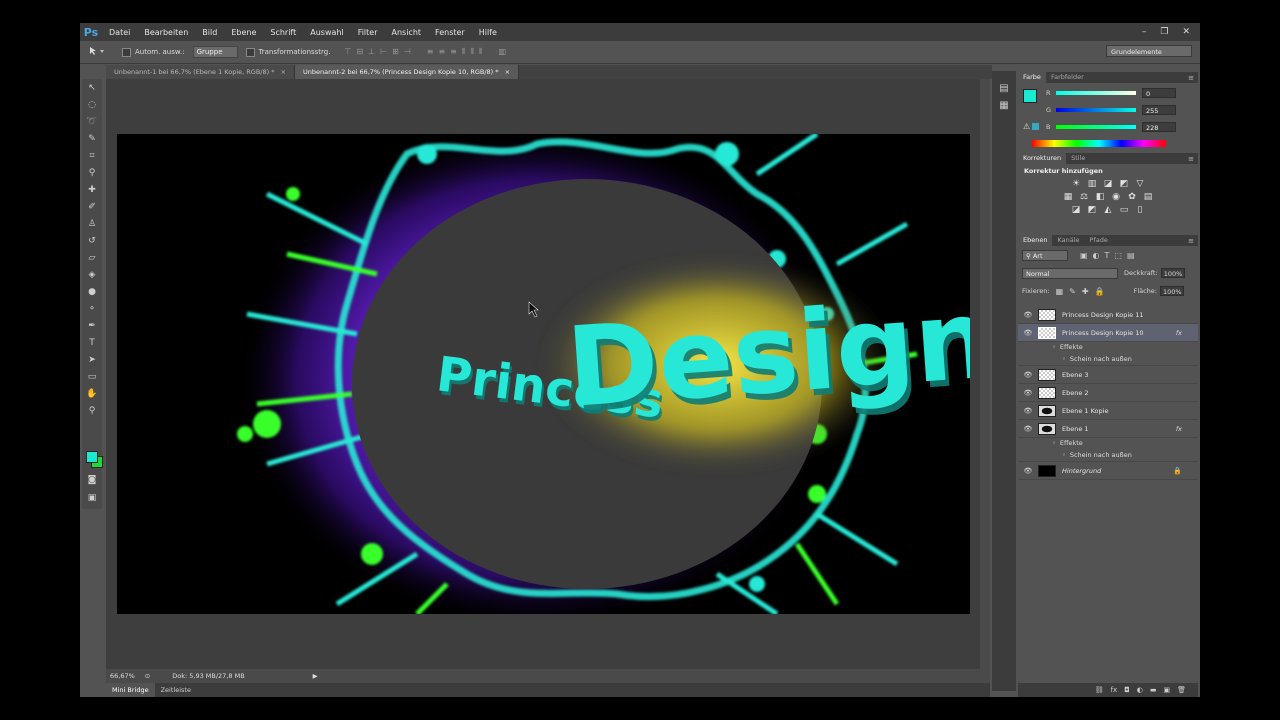 The image size is (1280, 720). Describe the element at coordinates (92, 308) in the screenshot. I see `dodge-tool-icon: ⚬` at that location.